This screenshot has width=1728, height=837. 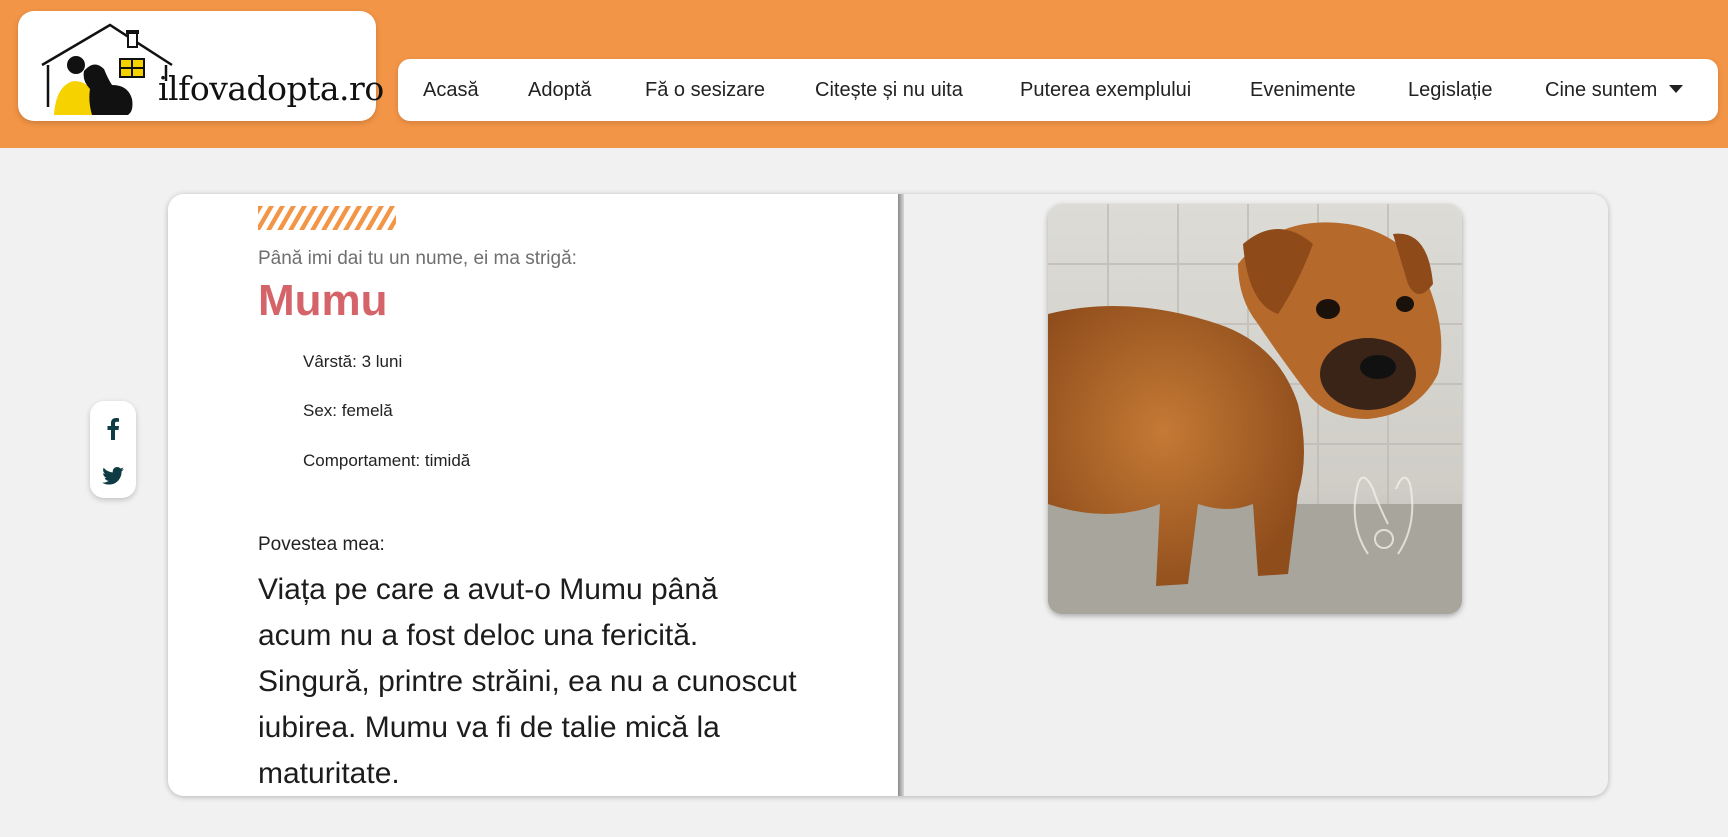 I want to click on pet-sex: Sex: femelă, so click(x=348, y=410).